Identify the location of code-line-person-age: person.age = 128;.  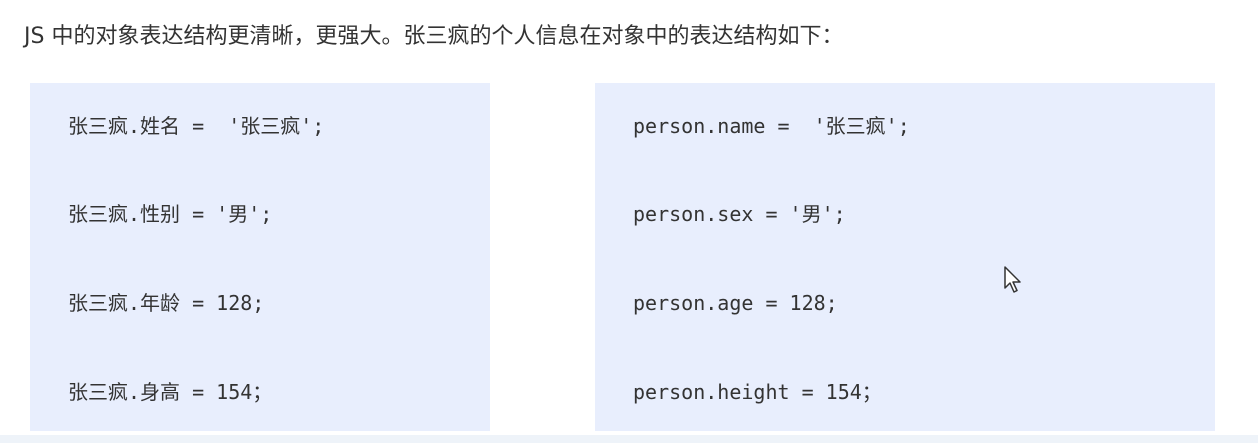
(735, 303).